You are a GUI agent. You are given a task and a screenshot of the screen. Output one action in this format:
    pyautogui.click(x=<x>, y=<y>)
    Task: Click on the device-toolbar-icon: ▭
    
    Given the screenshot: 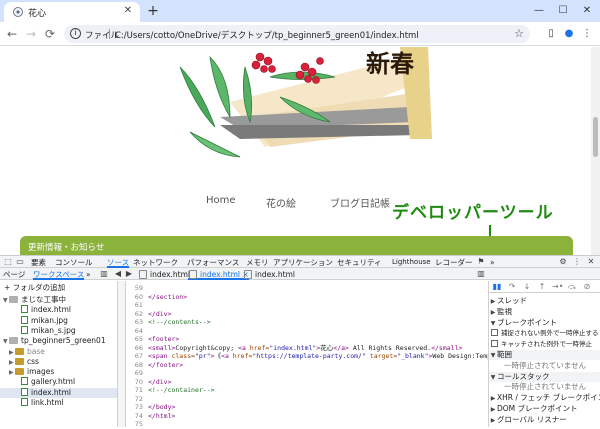 What is the action you would take?
    pyautogui.click(x=20, y=262)
    